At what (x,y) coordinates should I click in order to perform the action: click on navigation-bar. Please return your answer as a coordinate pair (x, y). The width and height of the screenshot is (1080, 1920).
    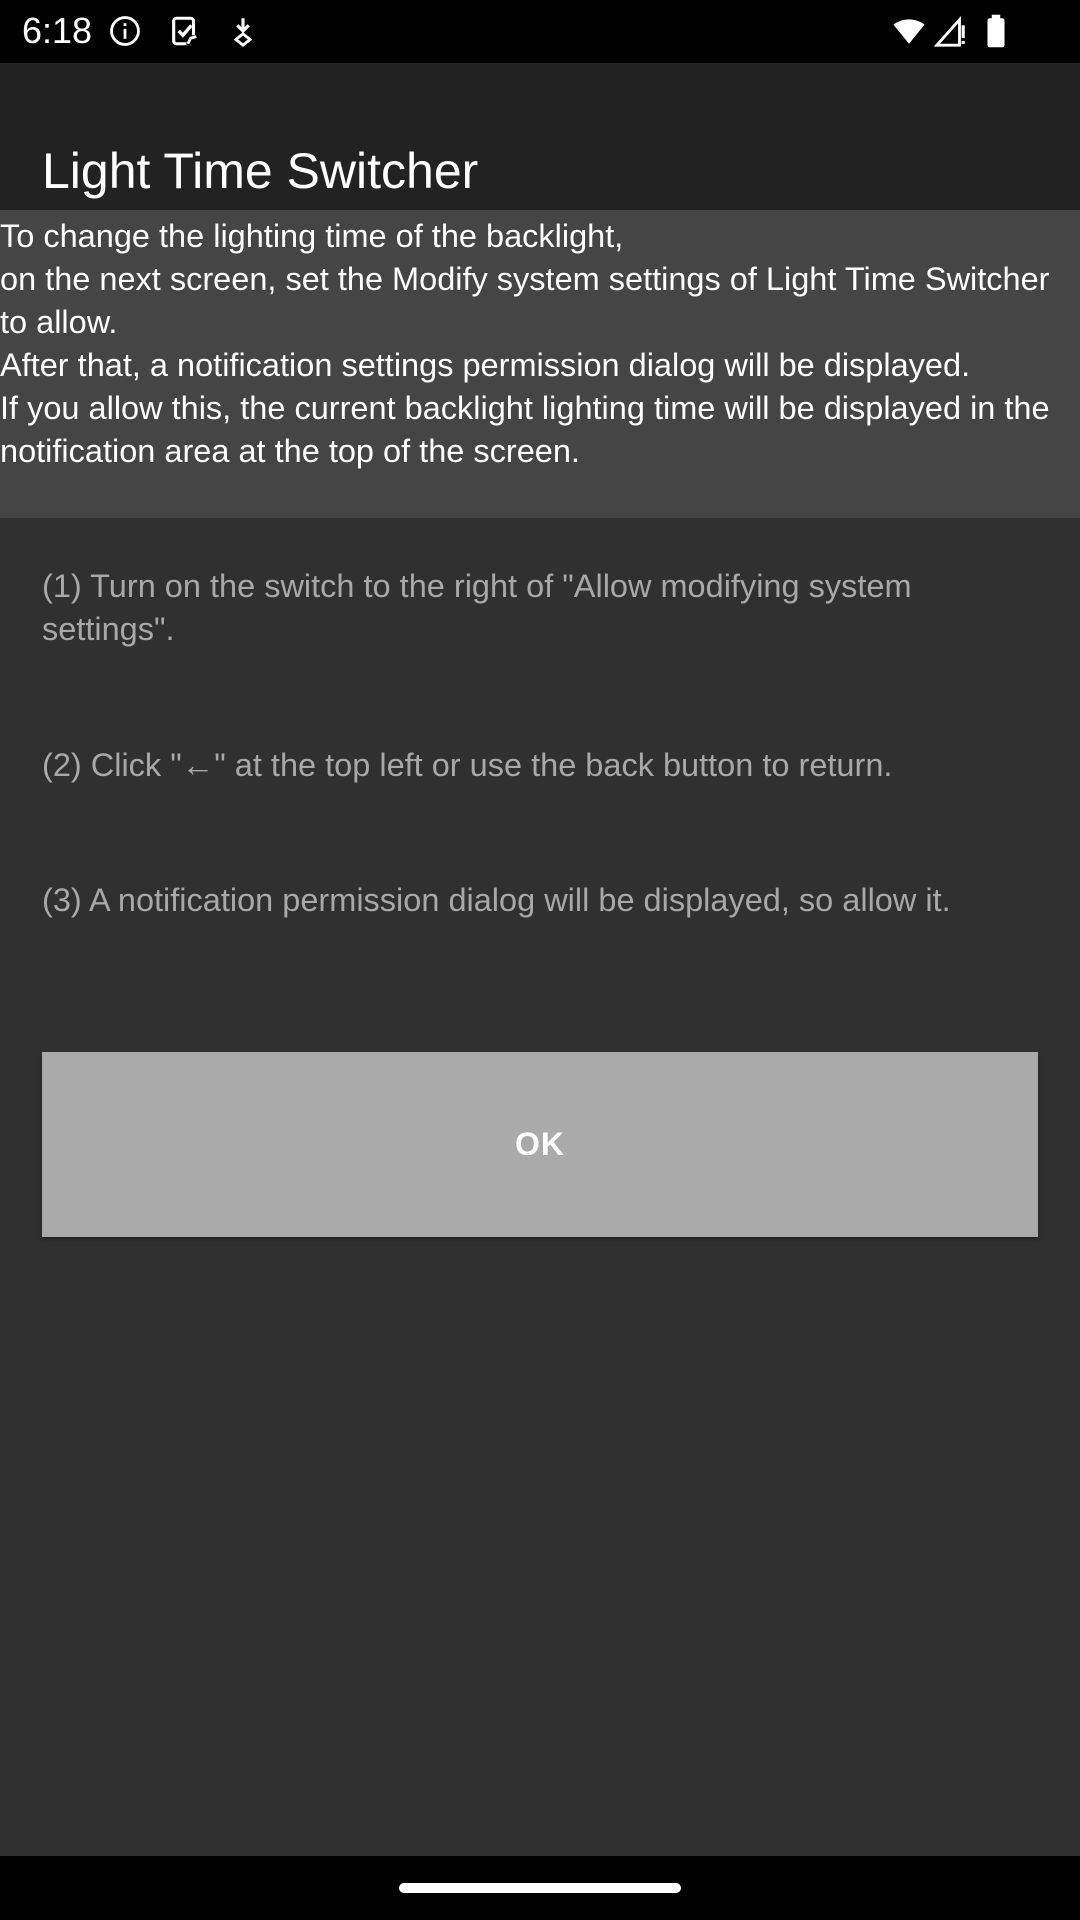
    Looking at the image, I should click on (540, 1888).